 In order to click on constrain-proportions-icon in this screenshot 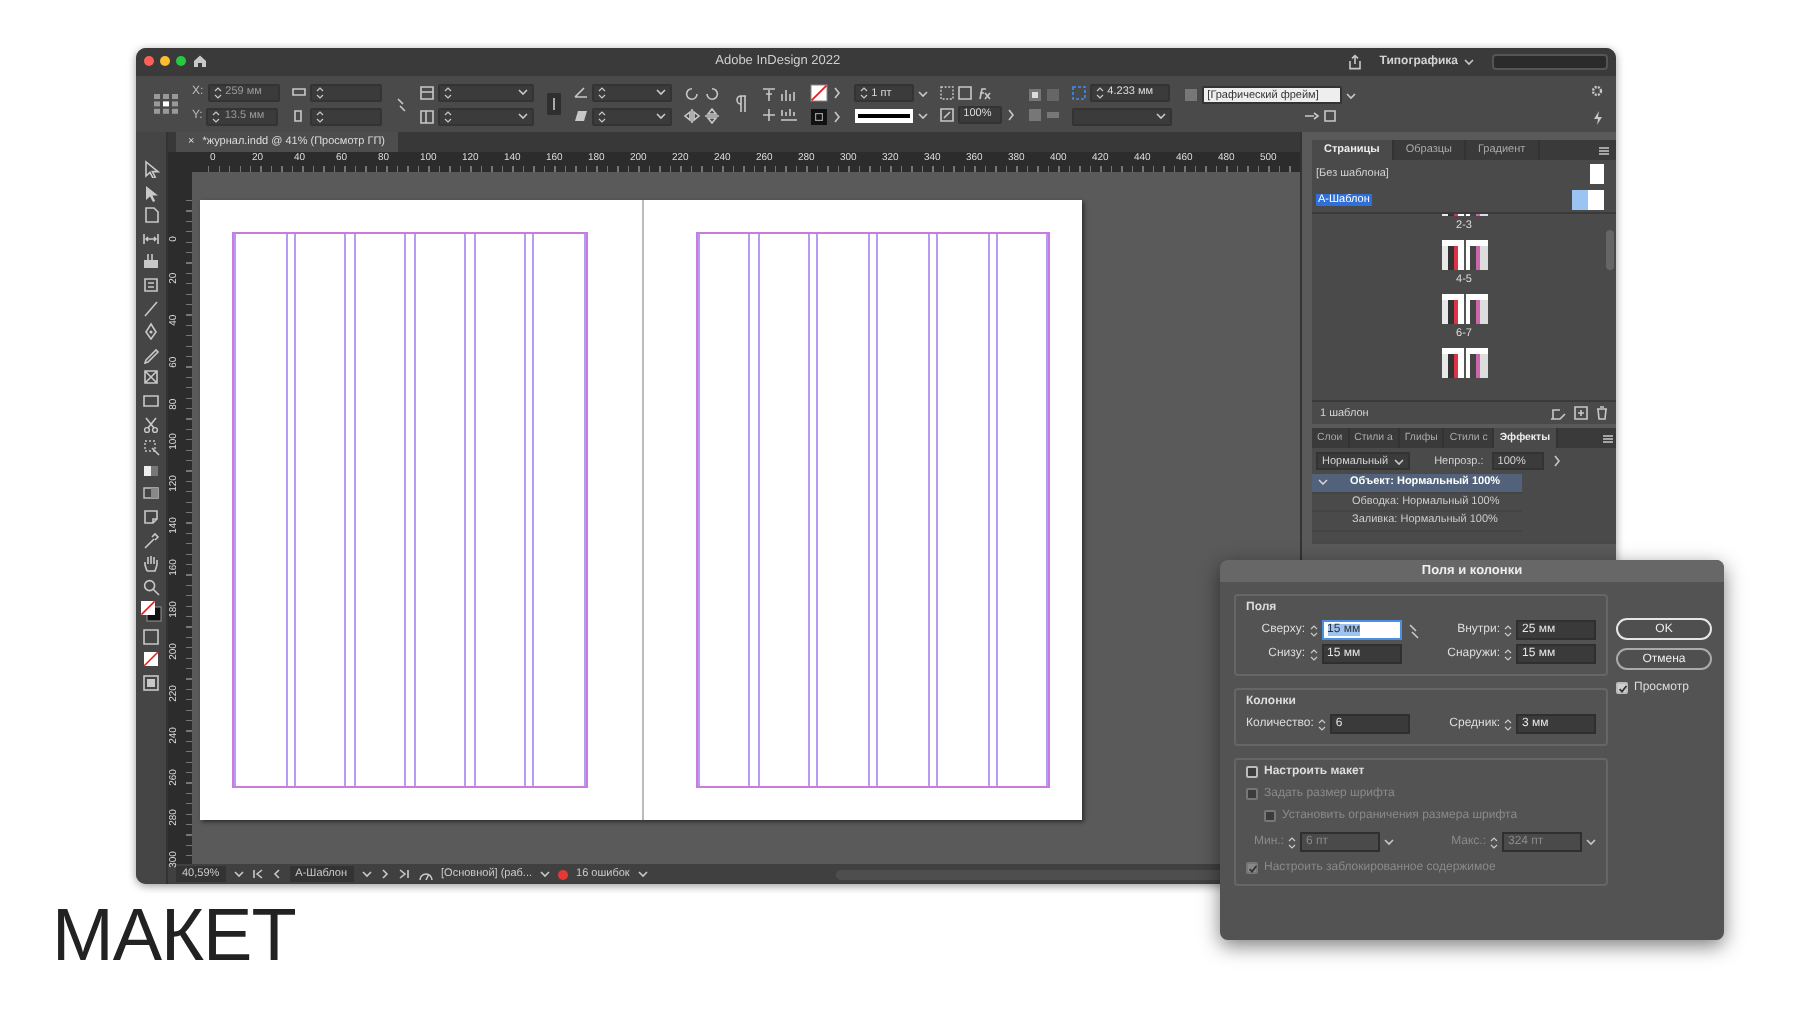, I will do `click(553, 104)`.